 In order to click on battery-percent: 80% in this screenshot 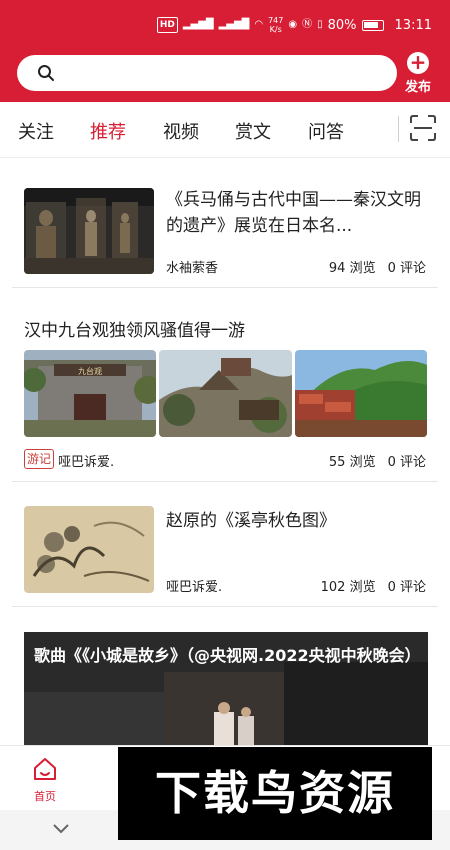, I will do `click(342, 25)`.